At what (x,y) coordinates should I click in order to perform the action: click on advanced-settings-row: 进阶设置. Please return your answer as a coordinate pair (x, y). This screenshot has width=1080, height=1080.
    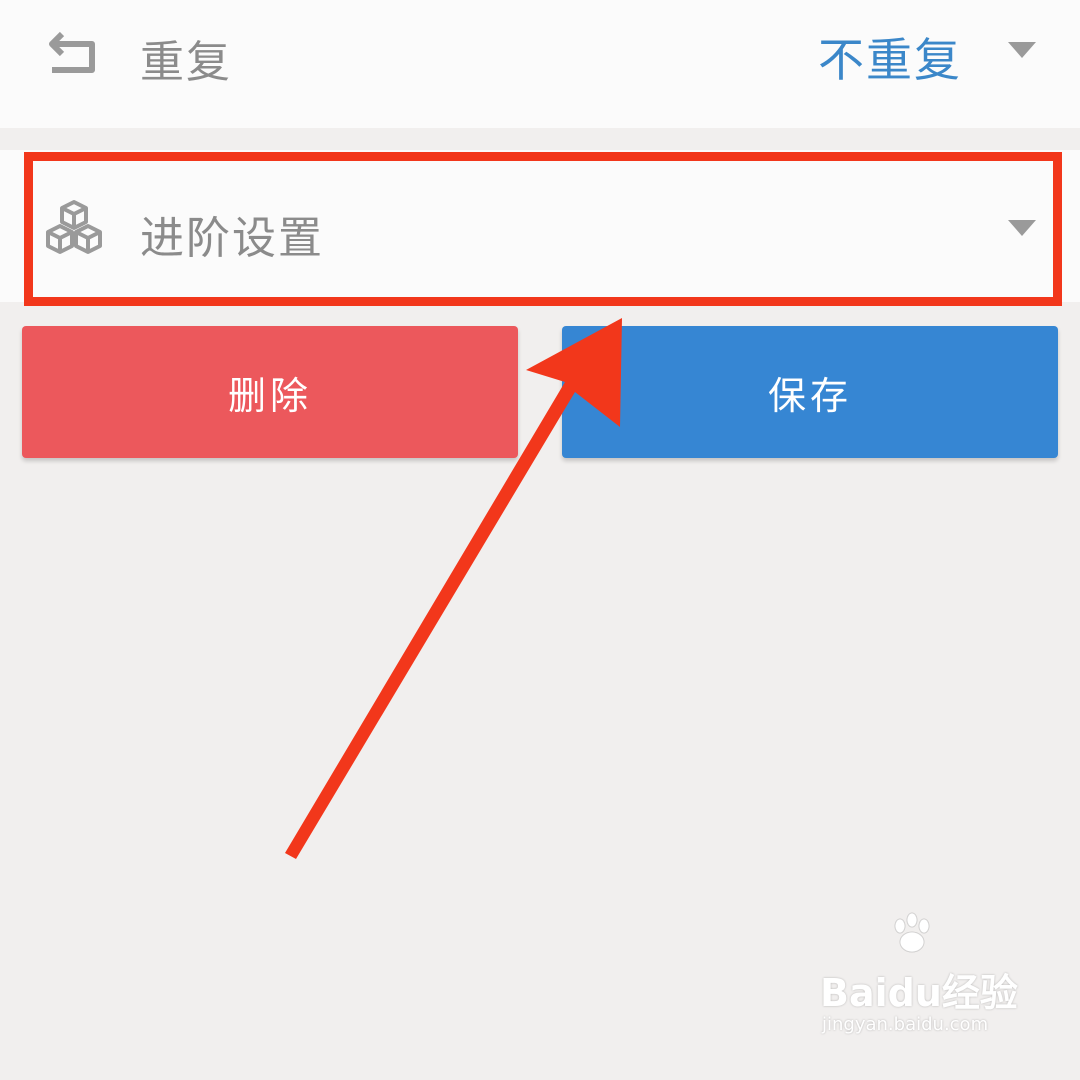
    Looking at the image, I should click on (540, 226).